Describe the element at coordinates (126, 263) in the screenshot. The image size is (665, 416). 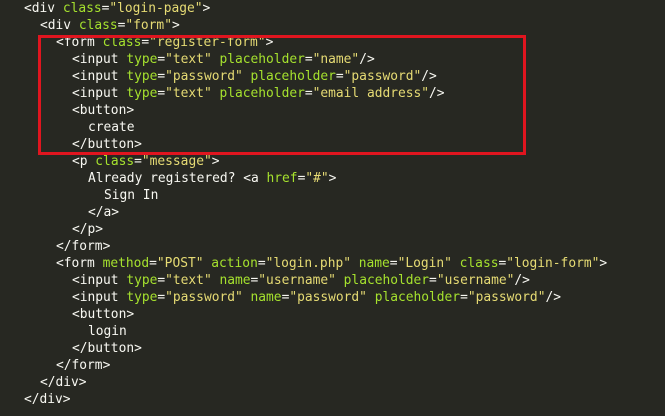
I see `code-token-attr: method` at that location.